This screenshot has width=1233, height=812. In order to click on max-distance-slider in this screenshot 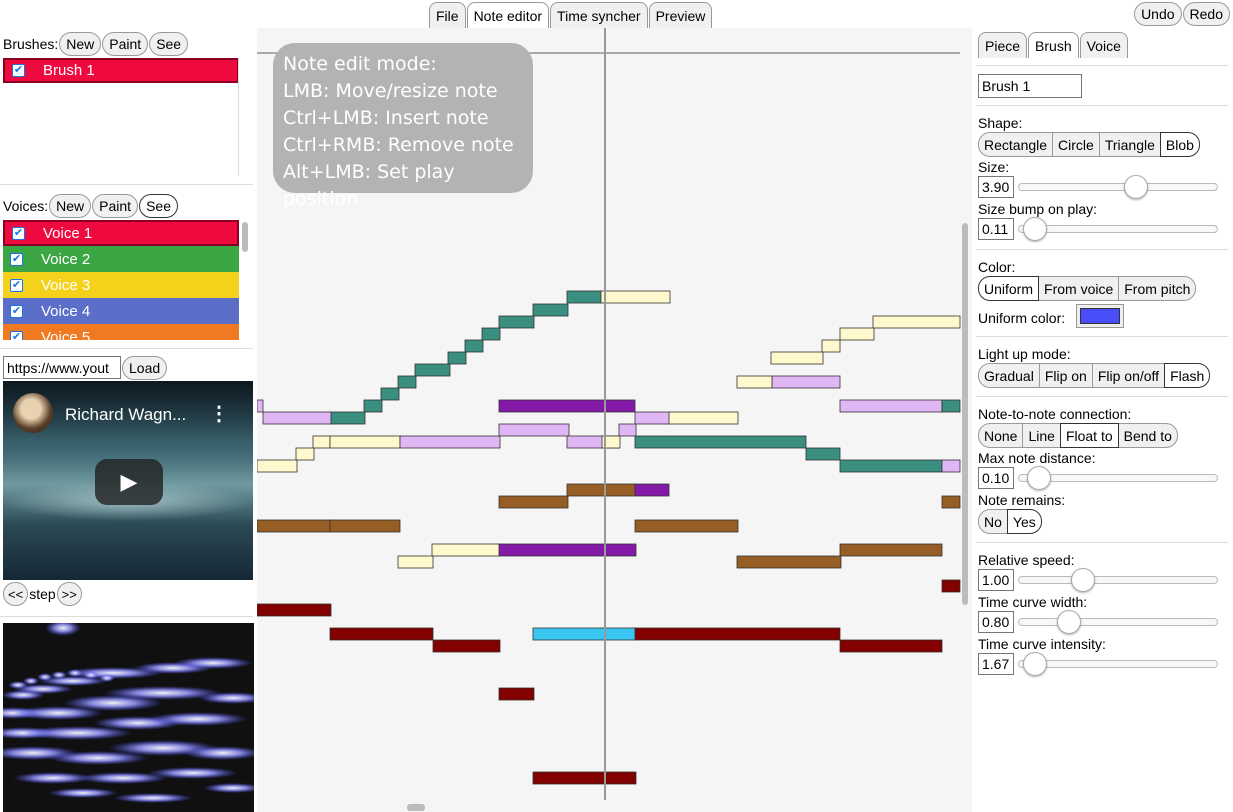, I will do `click(1118, 478)`.